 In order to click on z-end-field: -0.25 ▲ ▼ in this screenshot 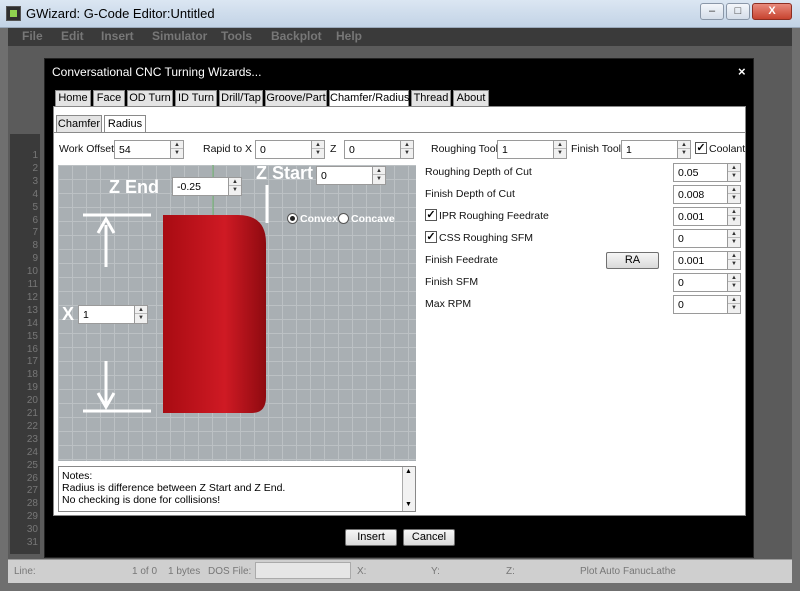, I will do `click(207, 186)`.